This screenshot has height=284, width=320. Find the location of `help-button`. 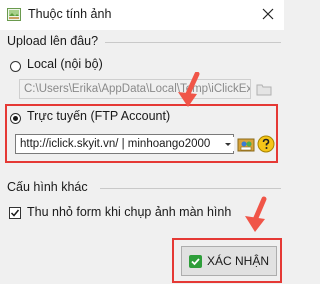

help-button is located at coordinates (266, 144).